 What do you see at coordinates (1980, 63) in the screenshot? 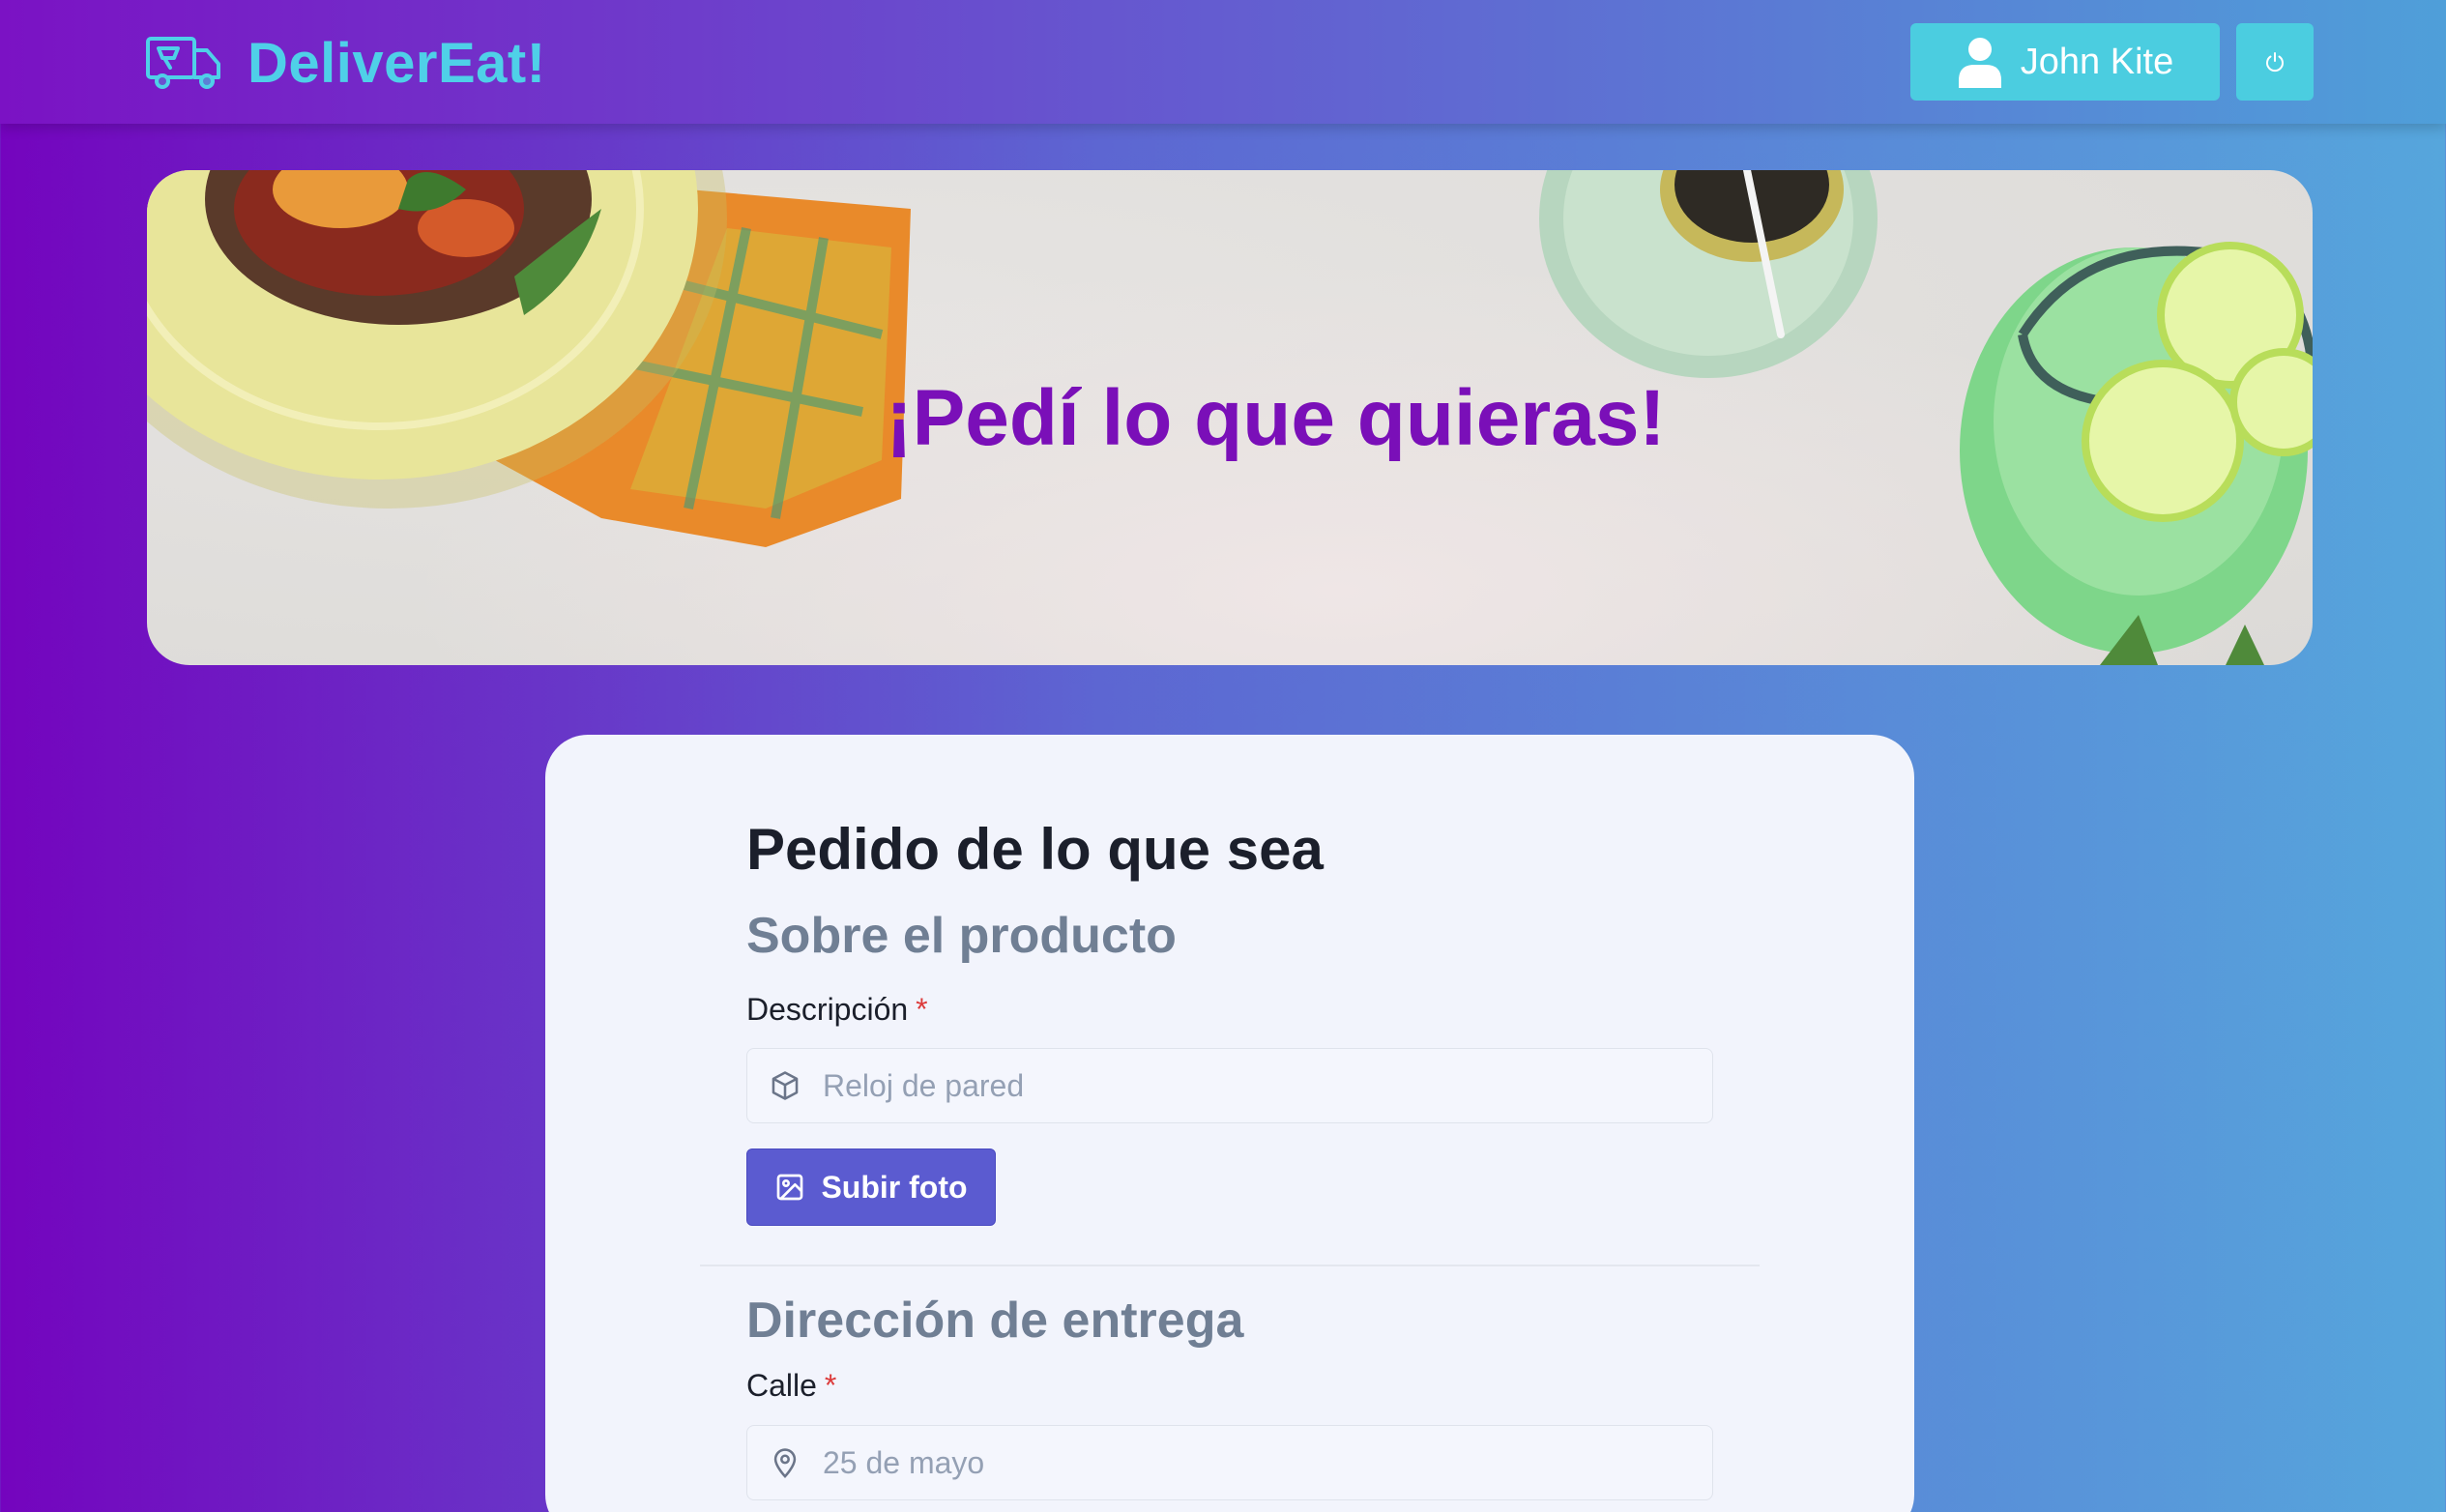
I see `user-icon` at bounding box center [1980, 63].